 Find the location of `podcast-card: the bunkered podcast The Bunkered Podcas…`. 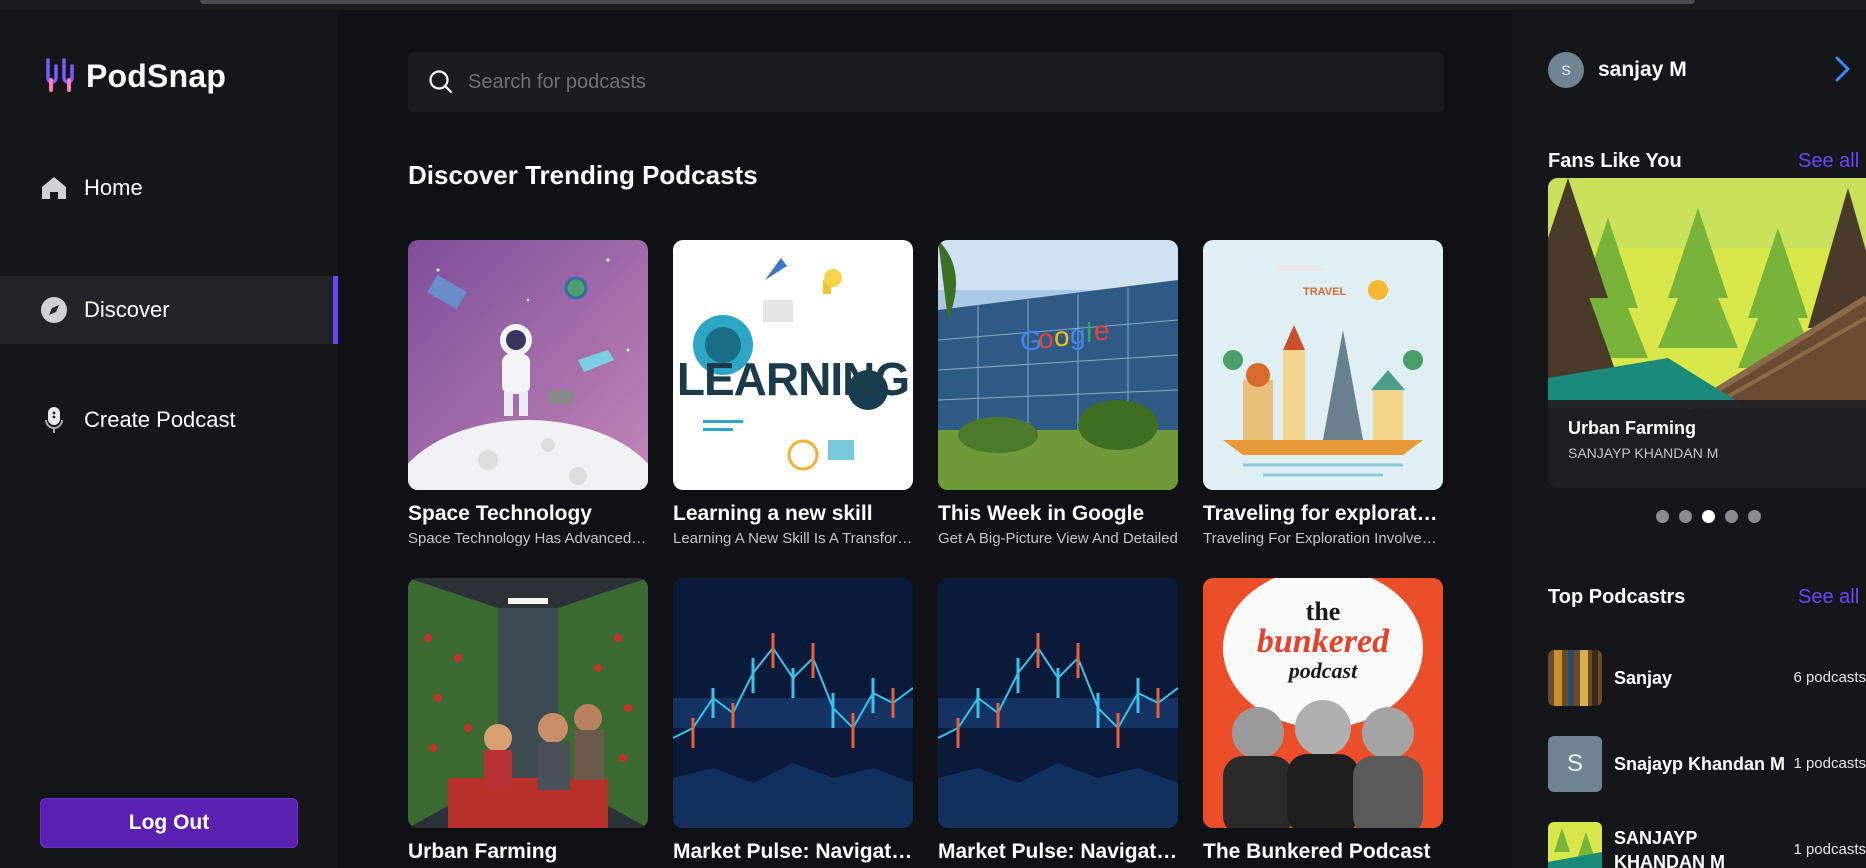

podcast-card: the bunkered podcast The Bunkered Podcas… is located at coordinates (1323, 723).